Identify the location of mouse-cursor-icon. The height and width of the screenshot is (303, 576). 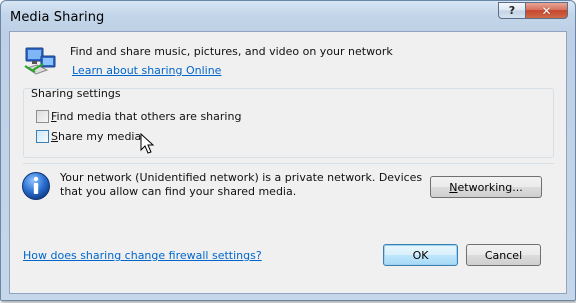
(147, 143).